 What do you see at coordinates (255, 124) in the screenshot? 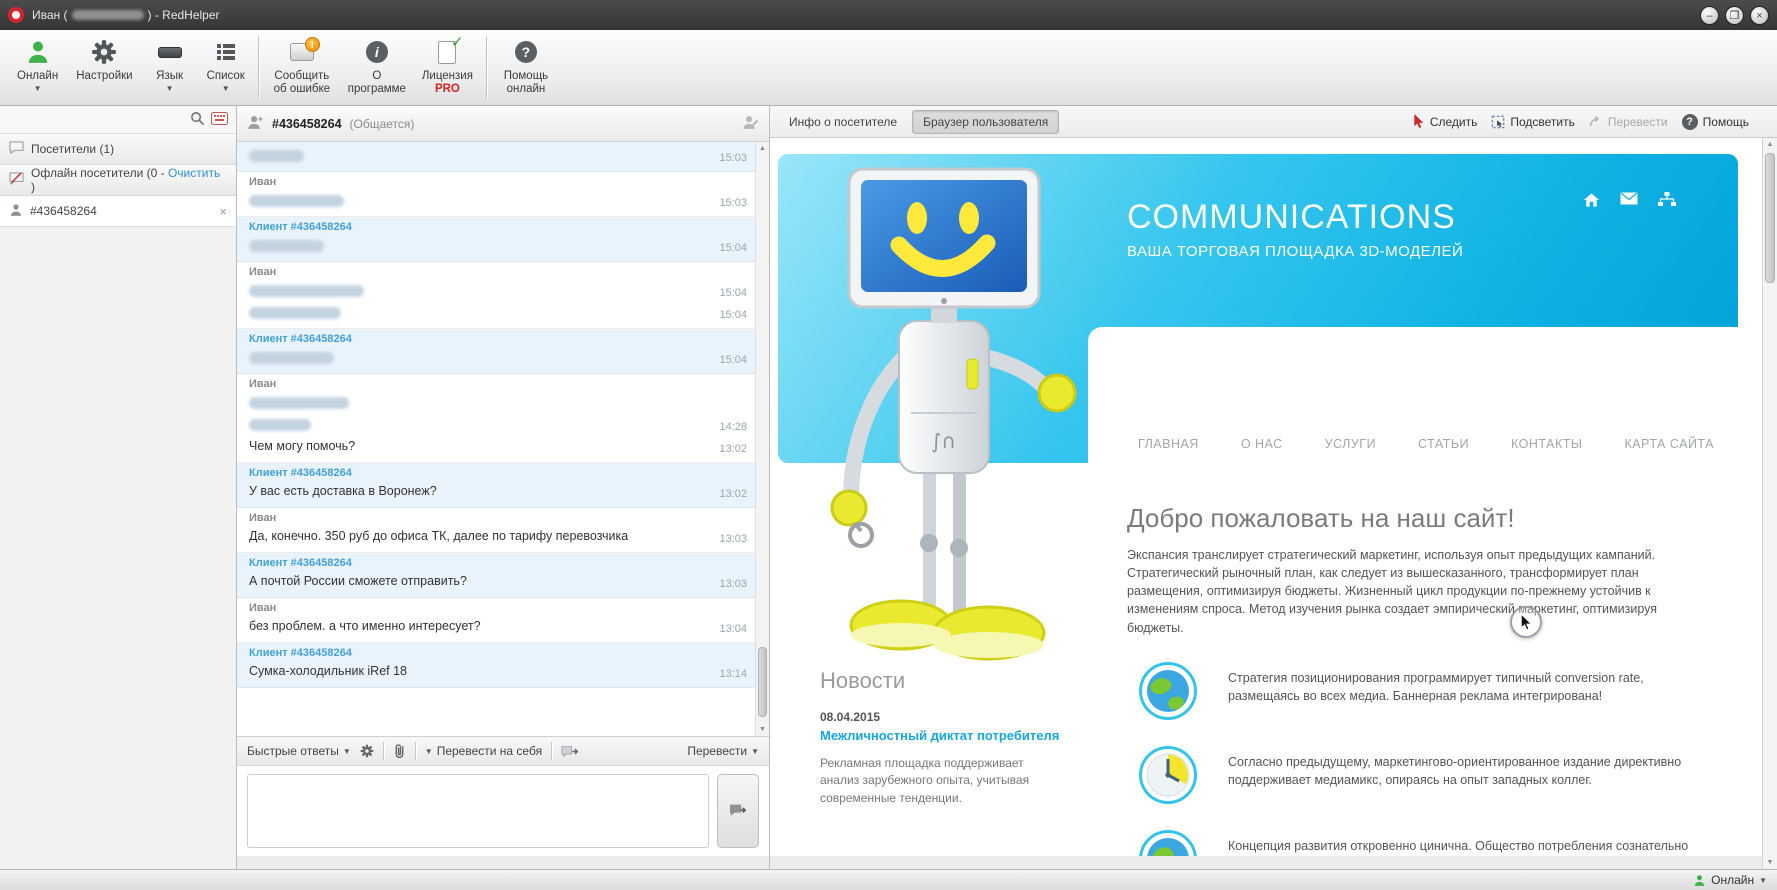
I see `add-person-icon` at bounding box center [255, 124].